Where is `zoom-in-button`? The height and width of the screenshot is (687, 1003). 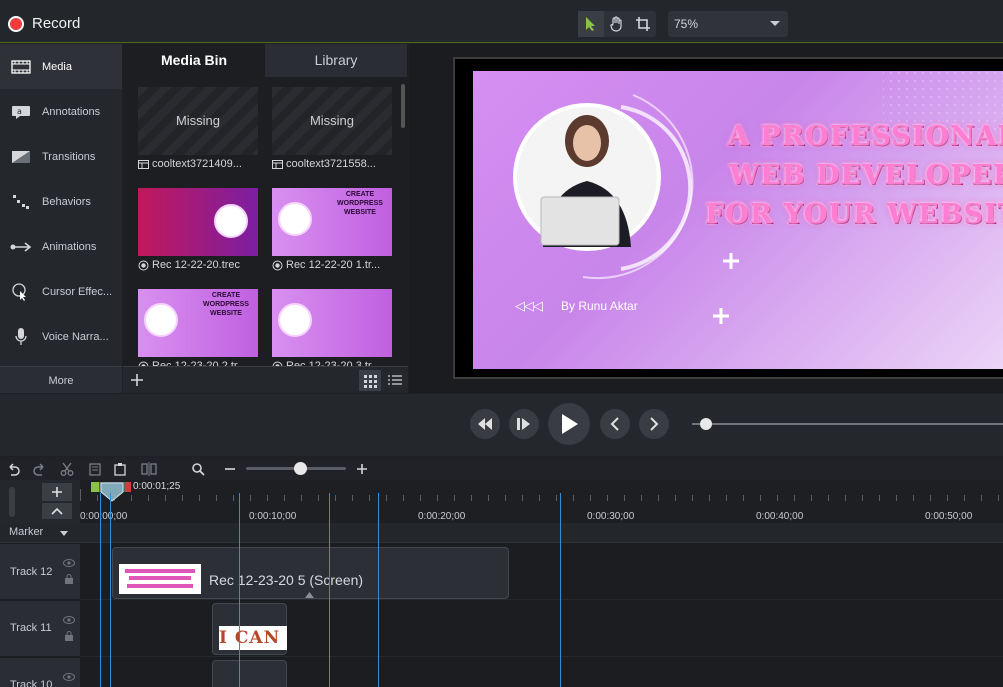 zoom-in-button is located at coordinates (362, 469).